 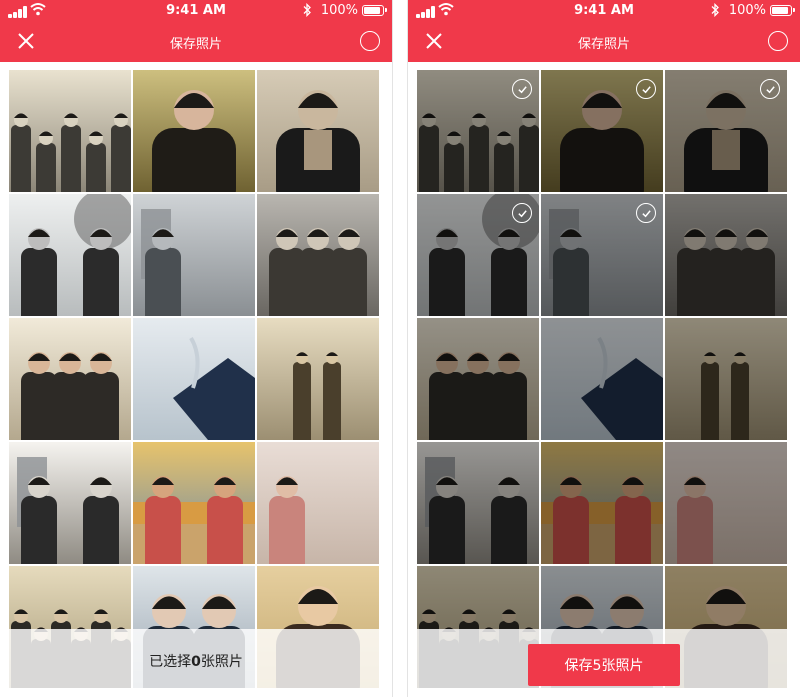 I want to click on selected-count-label: 已选择0张照片, so click(x=196, y=662).